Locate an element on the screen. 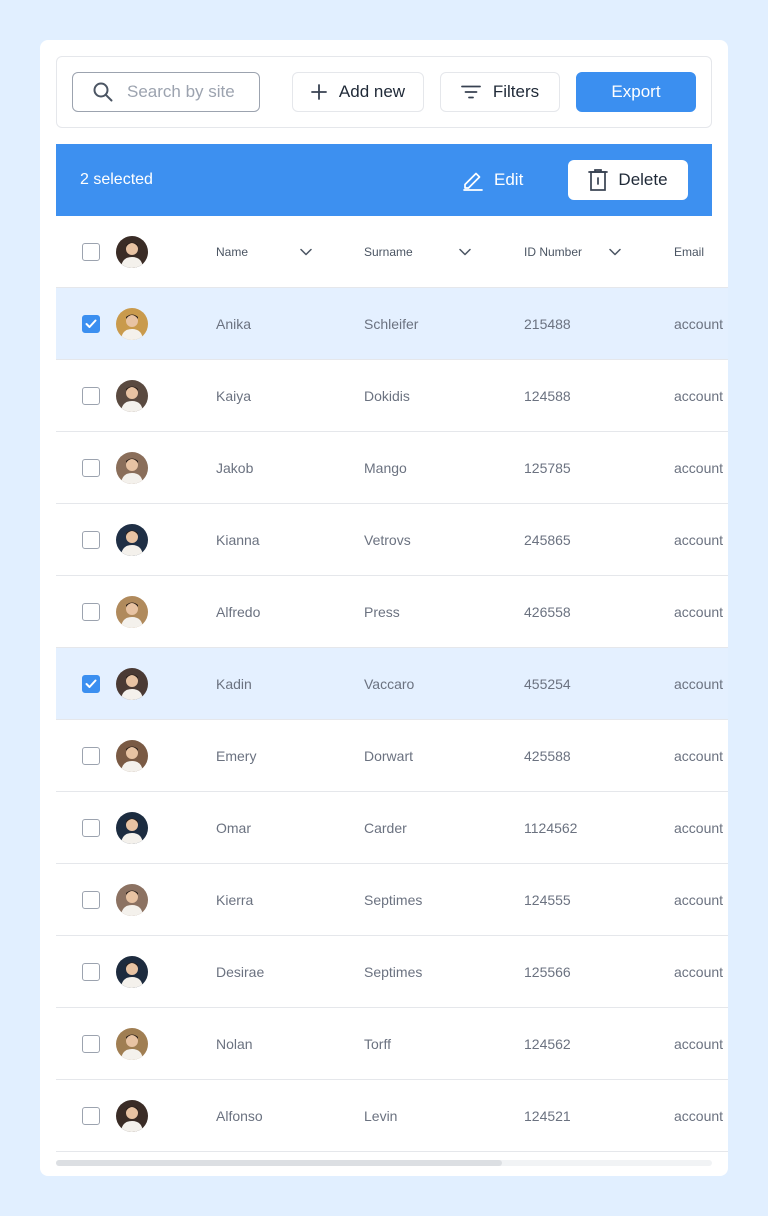  cell-id-number: 455254 is located at coordinates (547, 684).